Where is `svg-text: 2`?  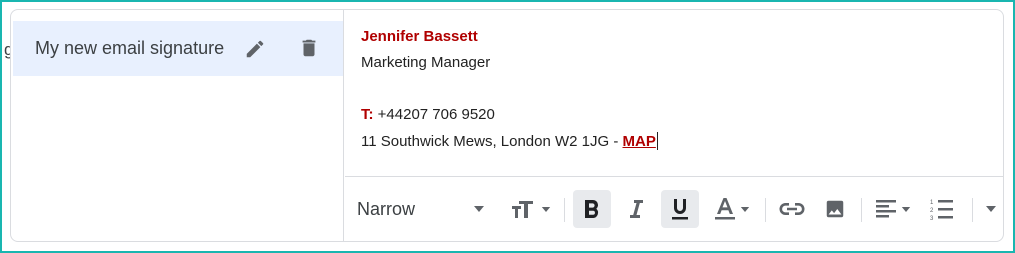 svg-text: 2 is located at coordinates (932, 211).